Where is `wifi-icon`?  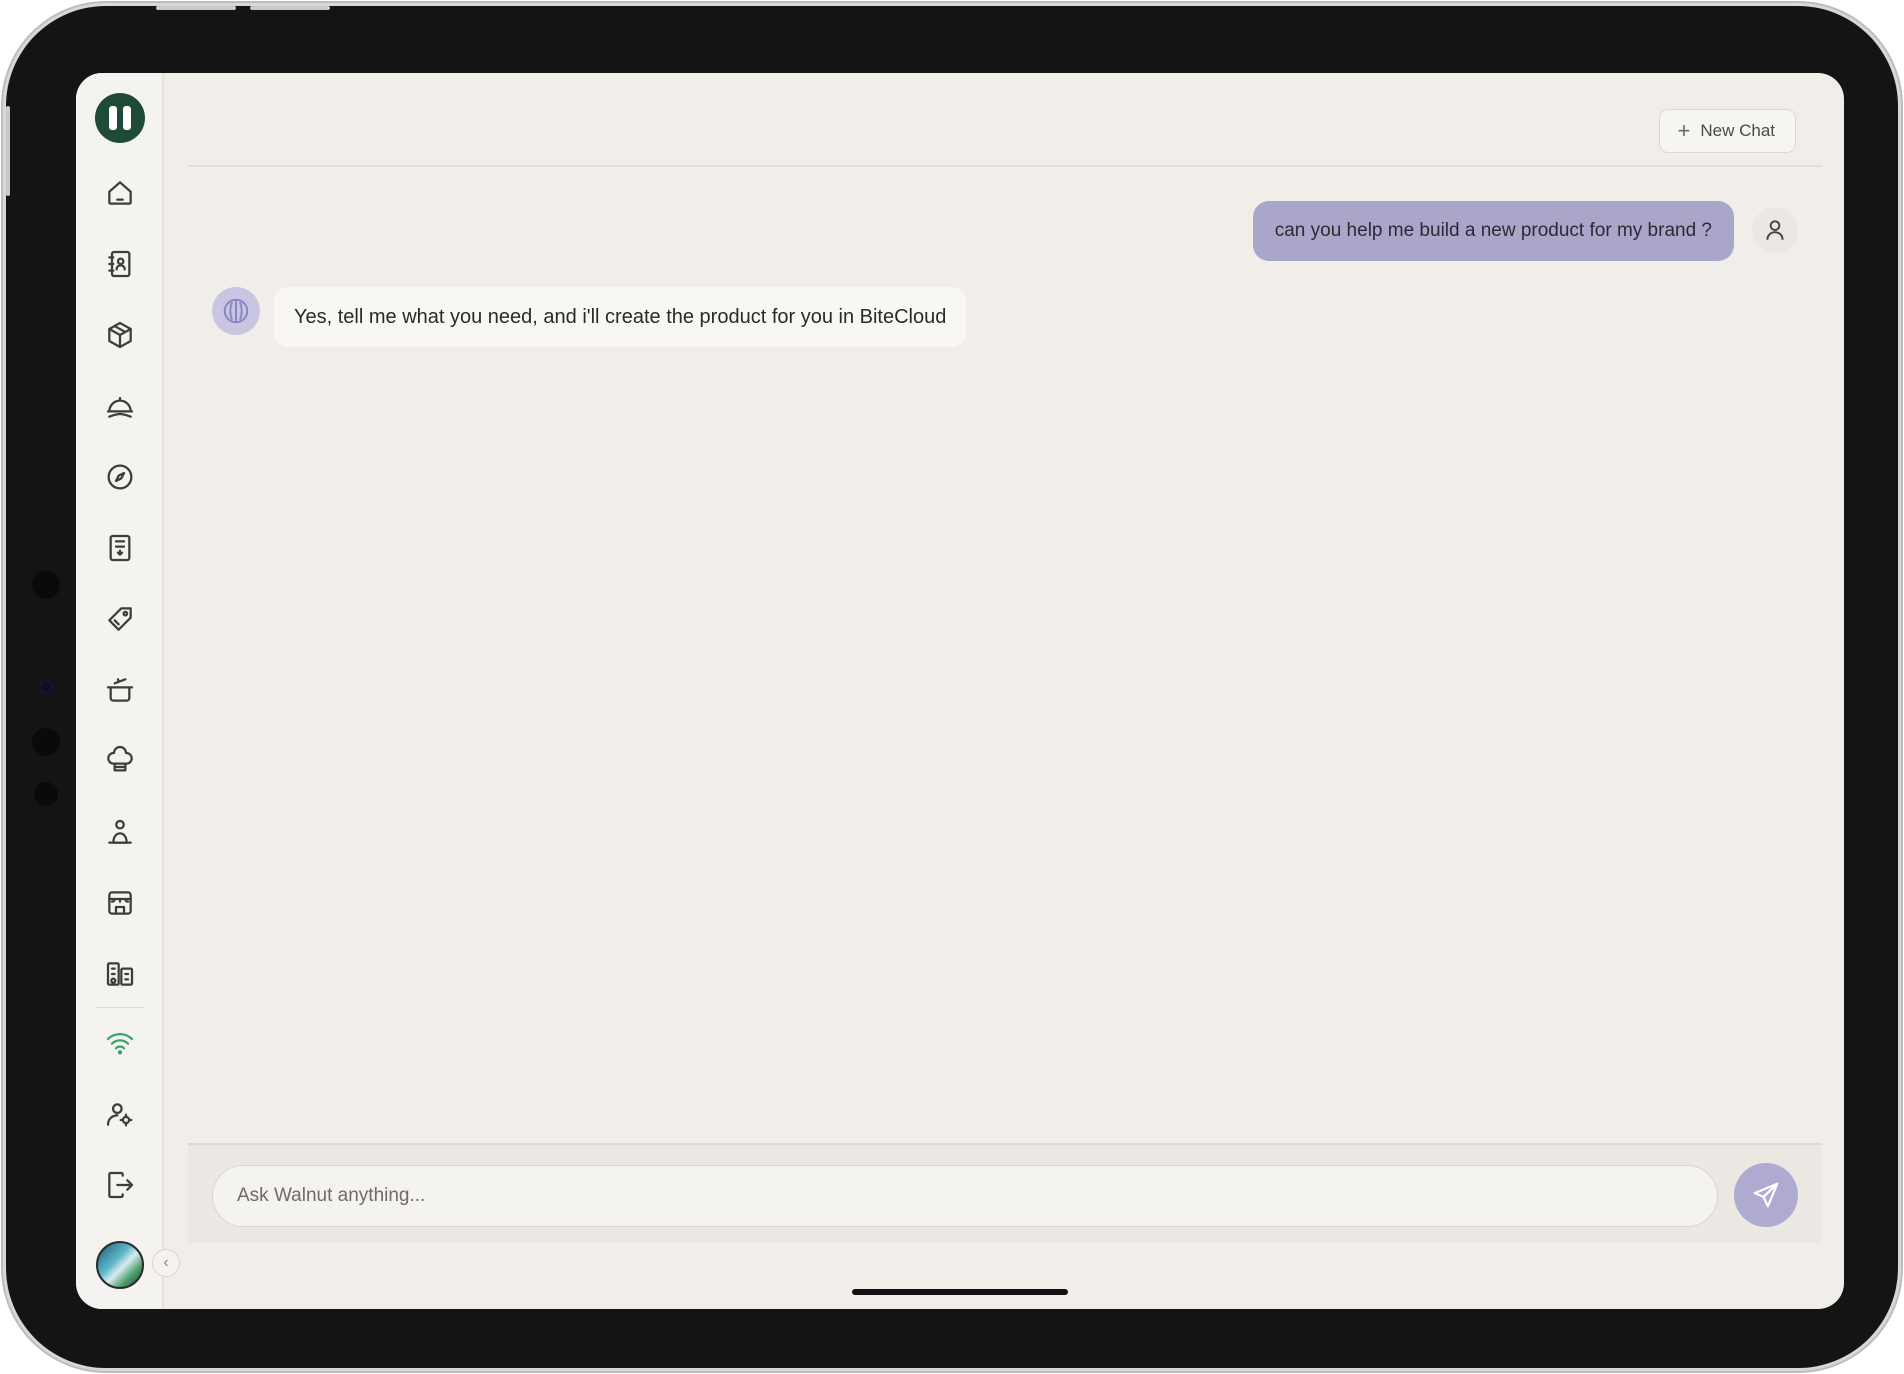 wifi-icon is located at coordinates (120, 1043).